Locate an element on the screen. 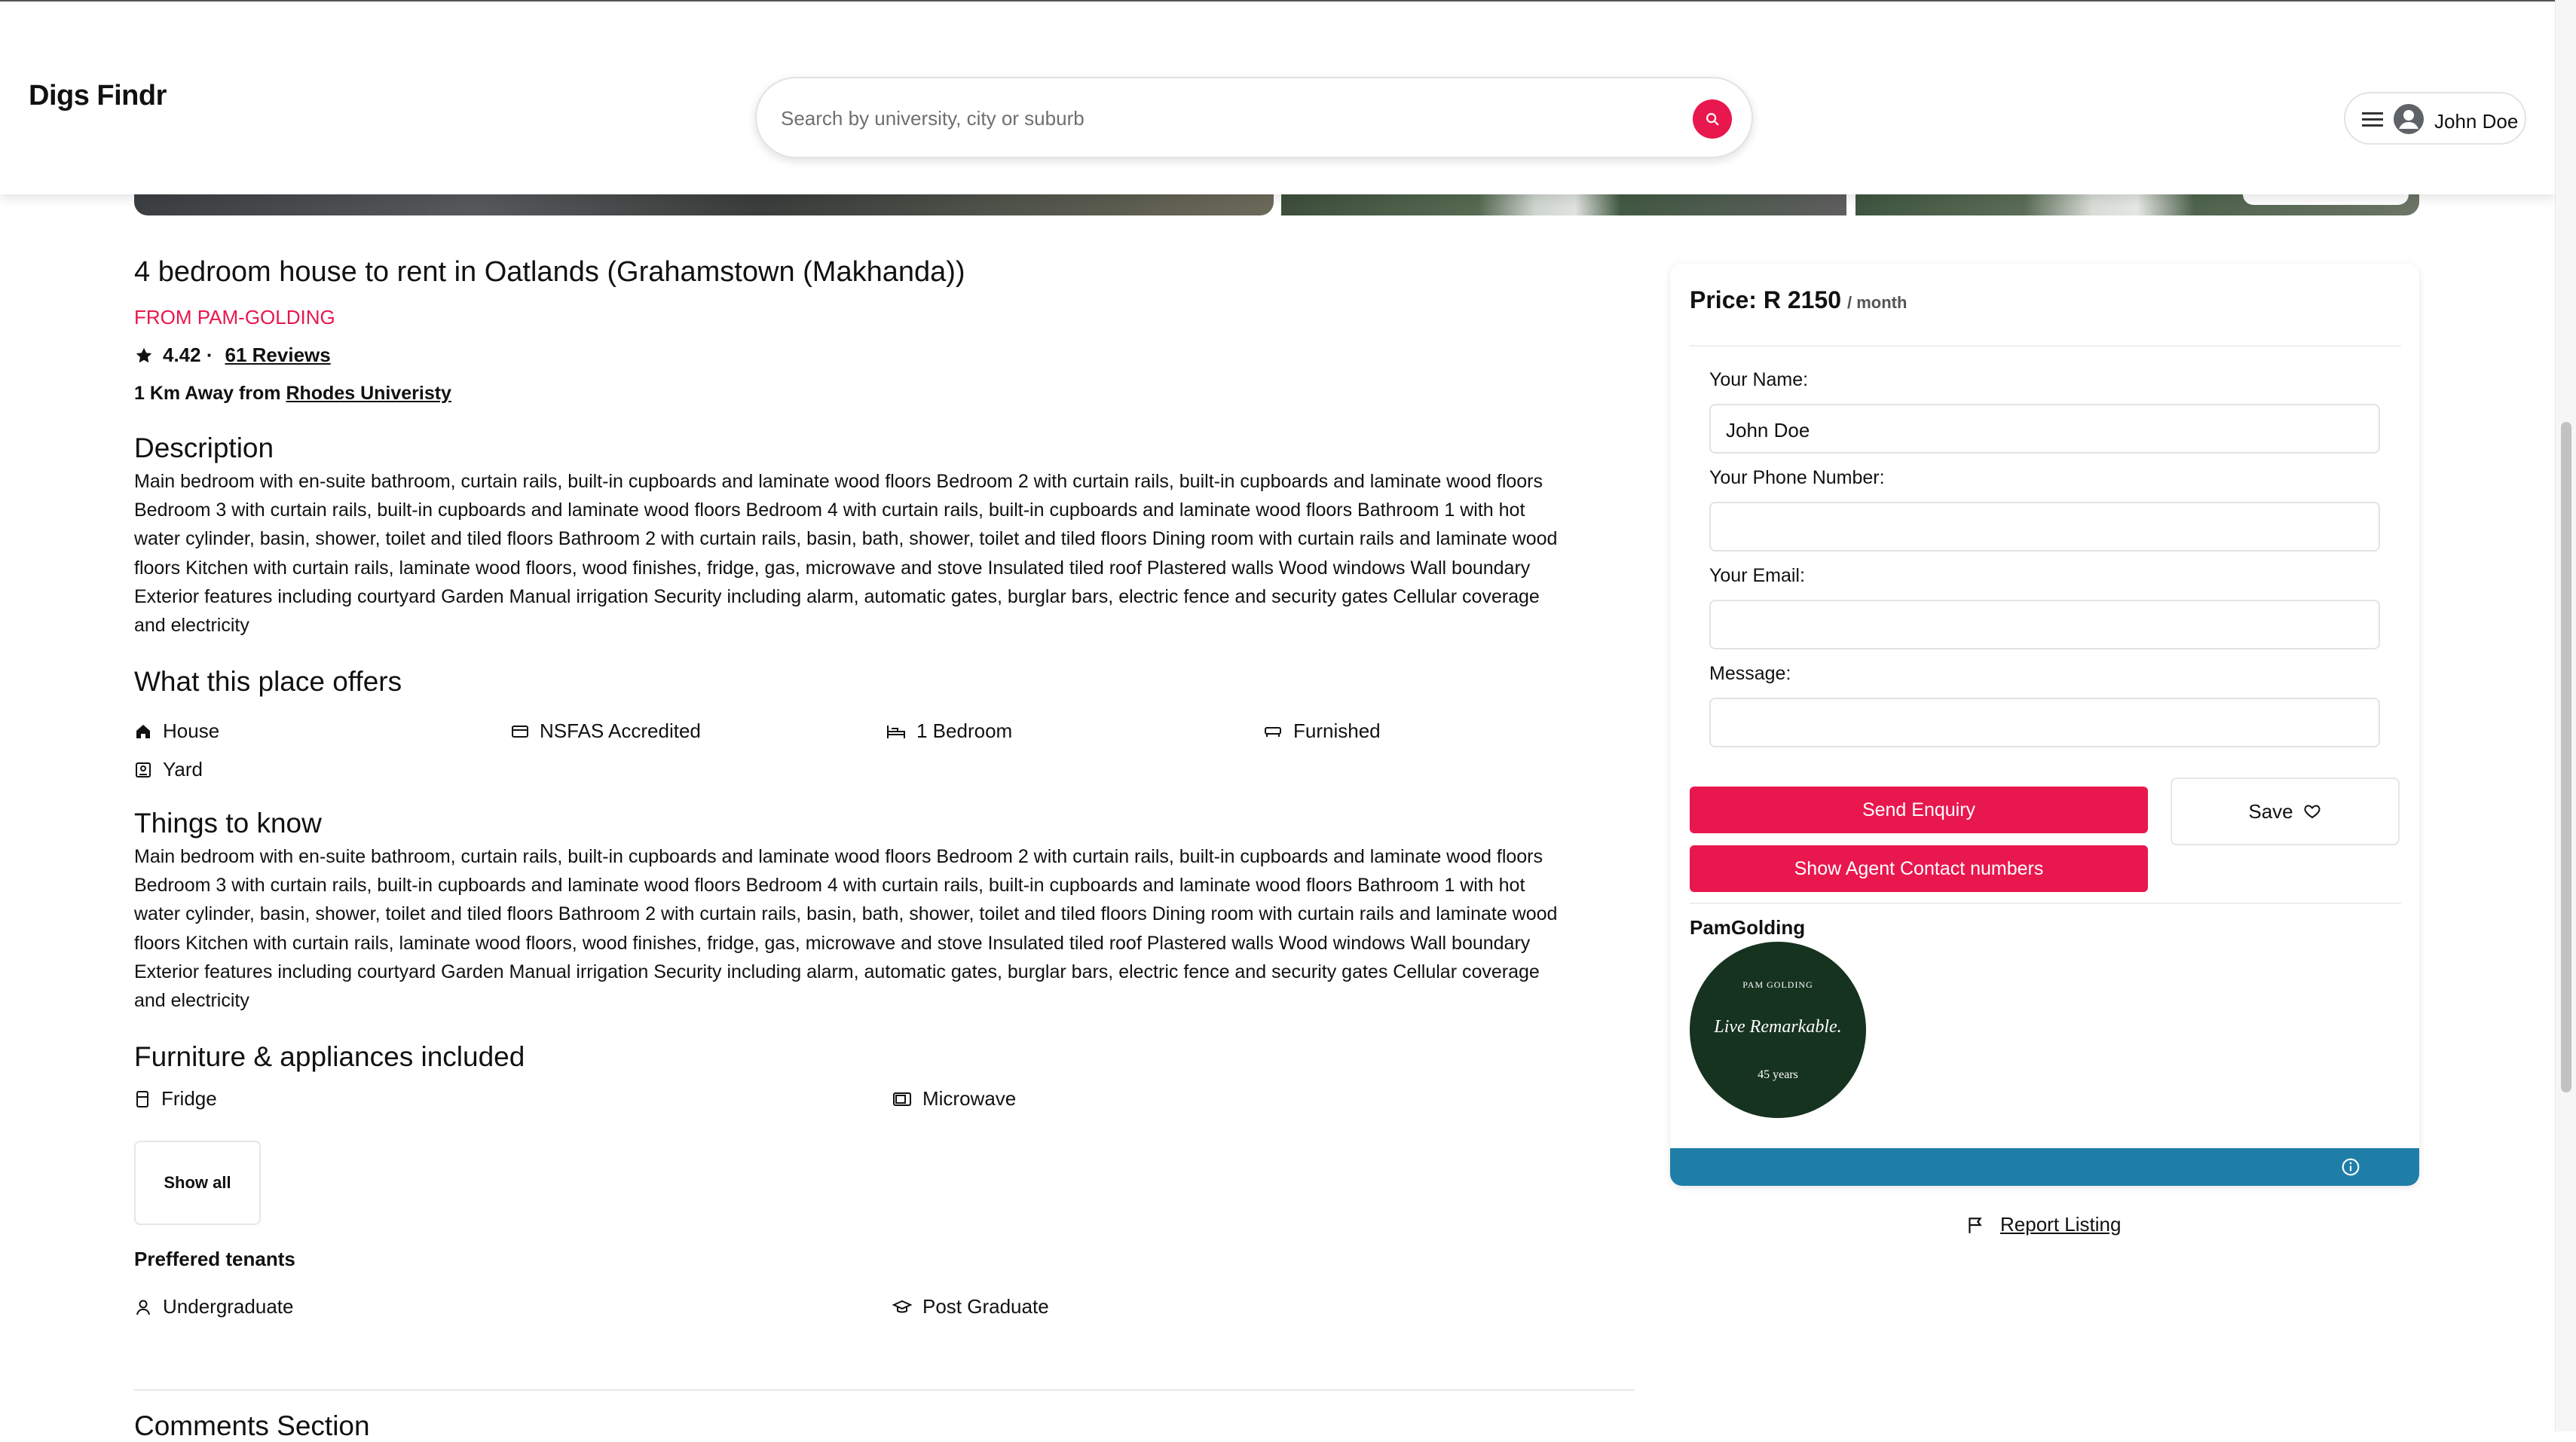 This screenshot has height=1442, width=2576. person-icon is located at coordinates (143, 1307).